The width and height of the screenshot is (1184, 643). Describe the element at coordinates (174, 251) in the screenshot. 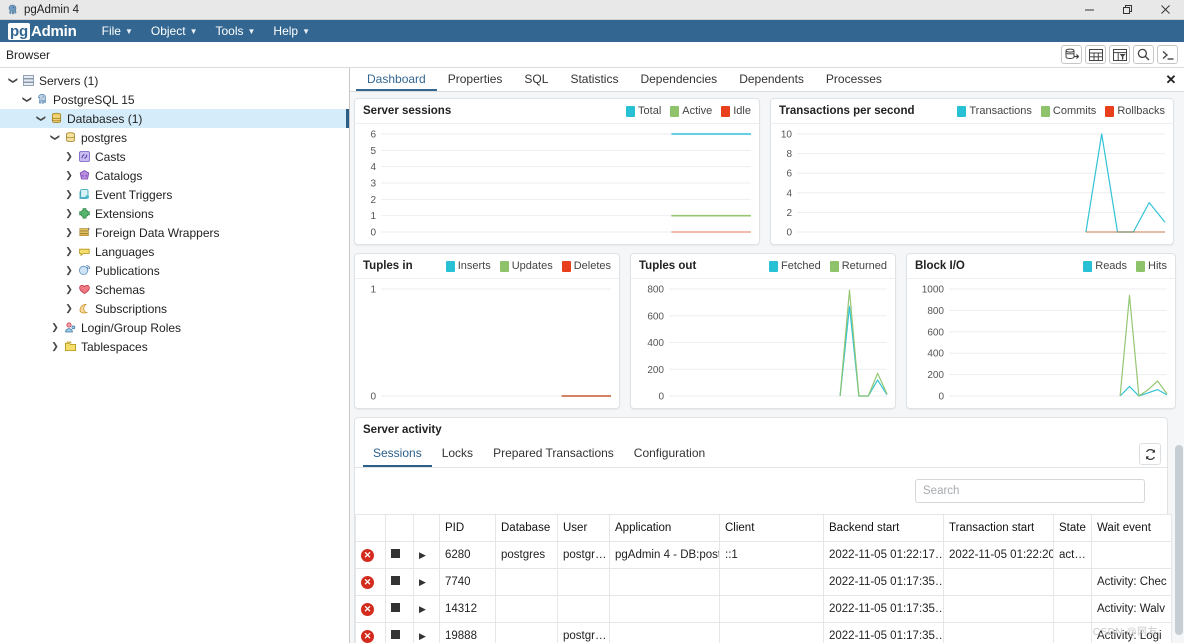

I see `tree-item-languages: ❯ Languages` at that location.